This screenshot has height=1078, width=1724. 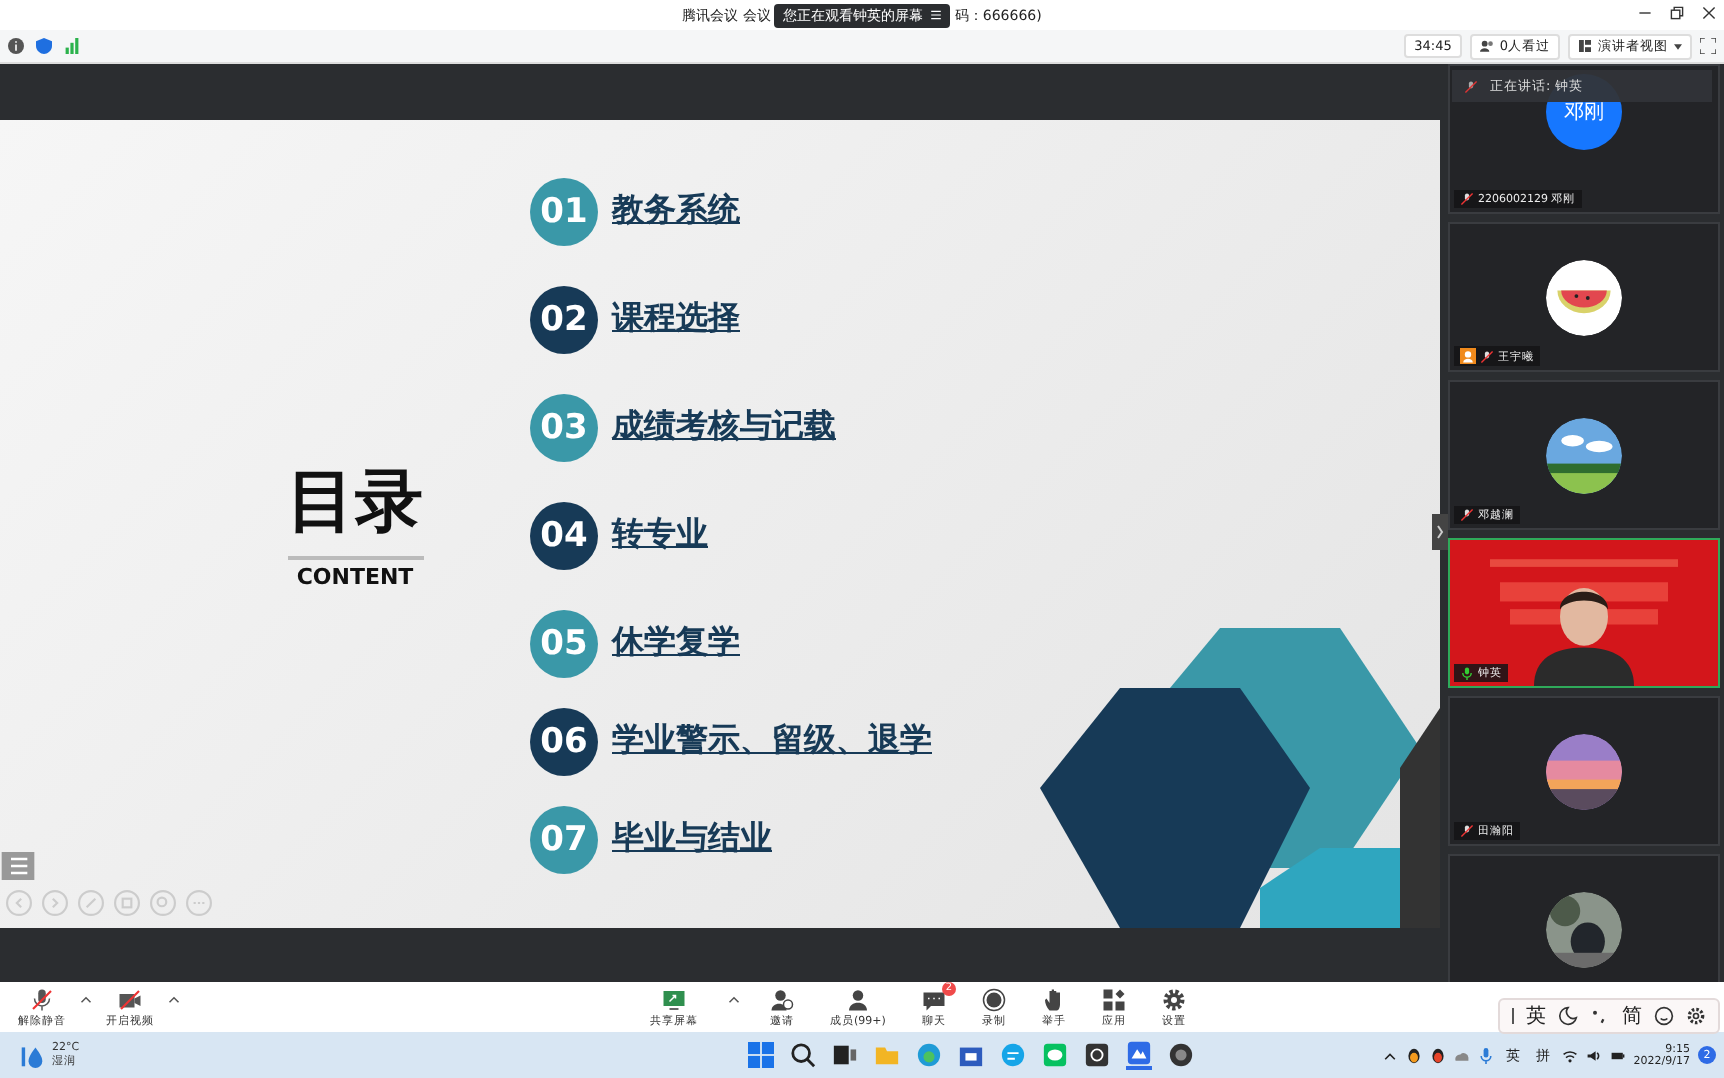 I want to click on windows-icon, so click(x=760, y=1055).